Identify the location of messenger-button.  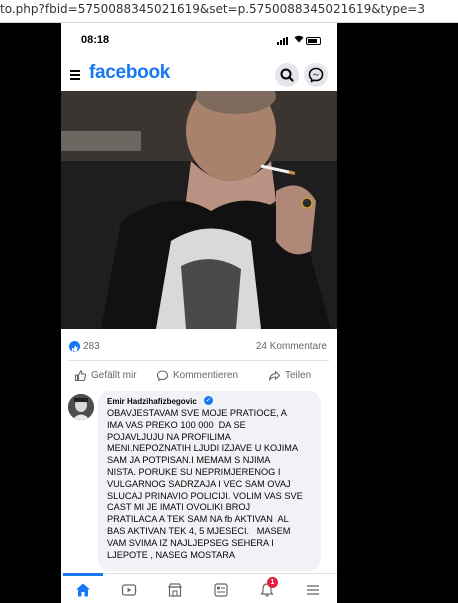
(316, 75).